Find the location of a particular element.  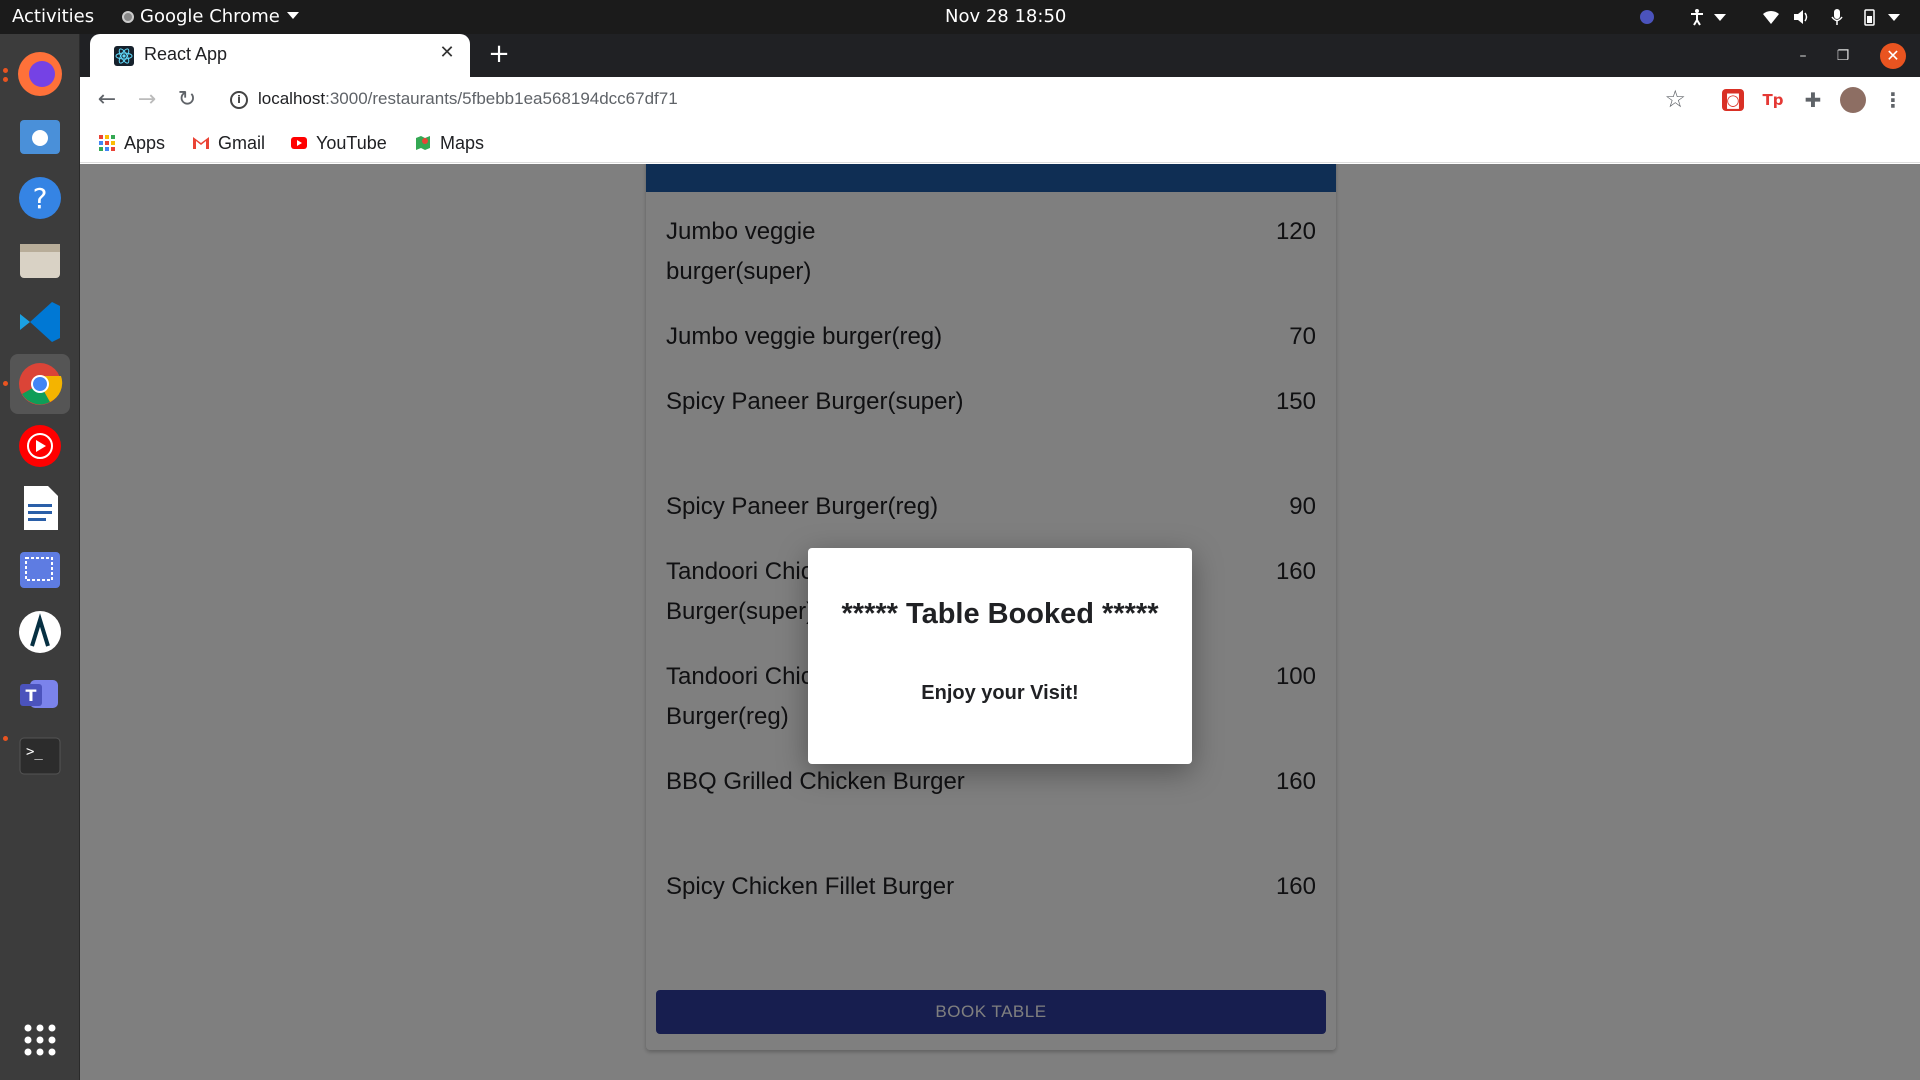

dialog-message: Enjoy your Visit! is located at coordinates (1000, 693).